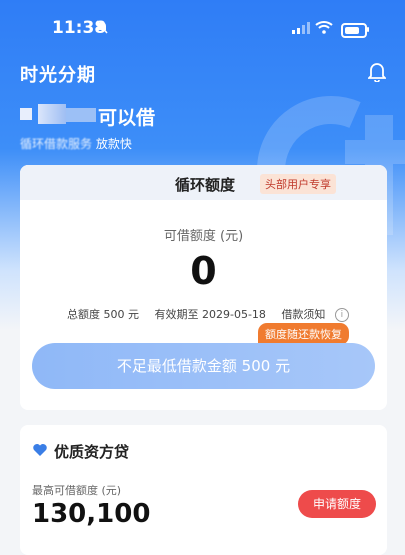 This screenshot has width=405, height=555. I want to click on available-limit-label: 可借额度 (元), so click(203, 236).